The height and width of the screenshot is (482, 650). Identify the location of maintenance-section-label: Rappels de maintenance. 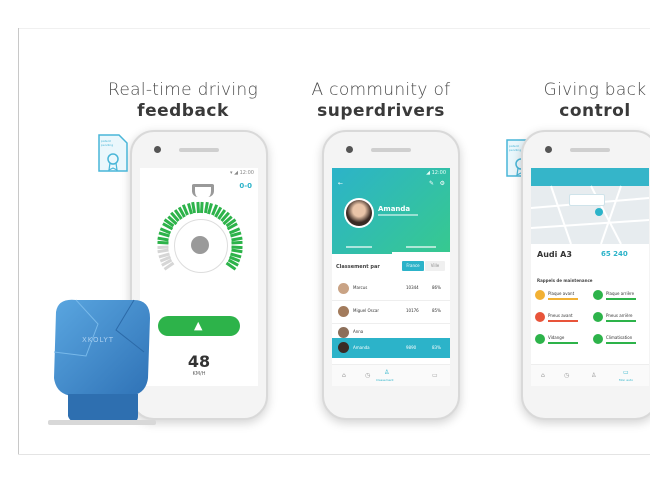
(565, 280).